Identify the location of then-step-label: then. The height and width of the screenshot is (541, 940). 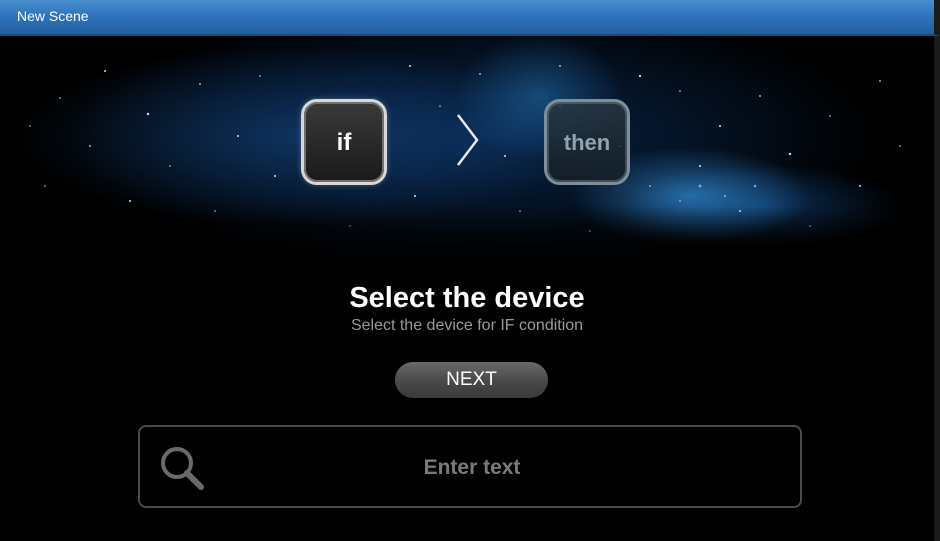
(587, 142).